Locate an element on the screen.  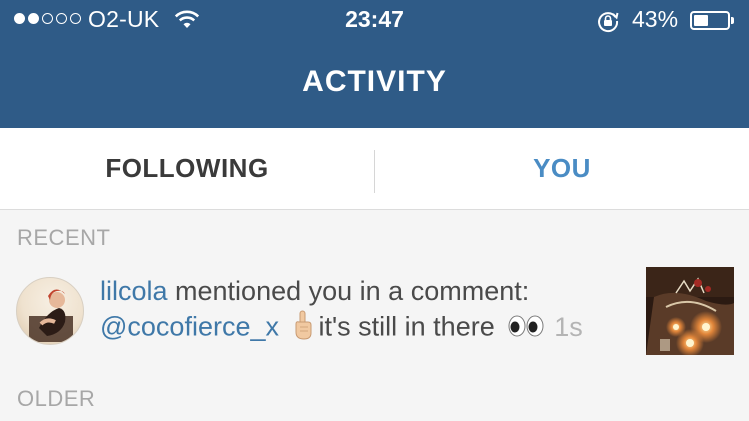
pointing-up-emoji is located at coordinates (303, 328).